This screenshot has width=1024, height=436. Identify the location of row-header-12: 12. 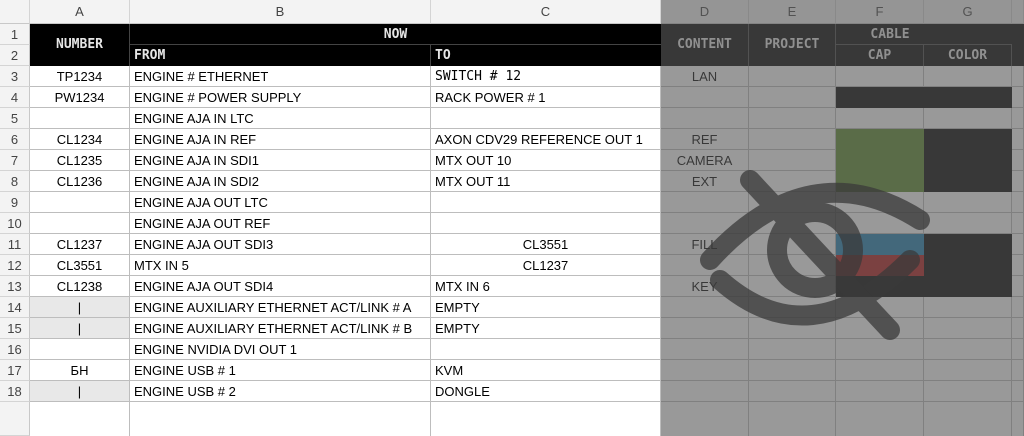
(15, 265).